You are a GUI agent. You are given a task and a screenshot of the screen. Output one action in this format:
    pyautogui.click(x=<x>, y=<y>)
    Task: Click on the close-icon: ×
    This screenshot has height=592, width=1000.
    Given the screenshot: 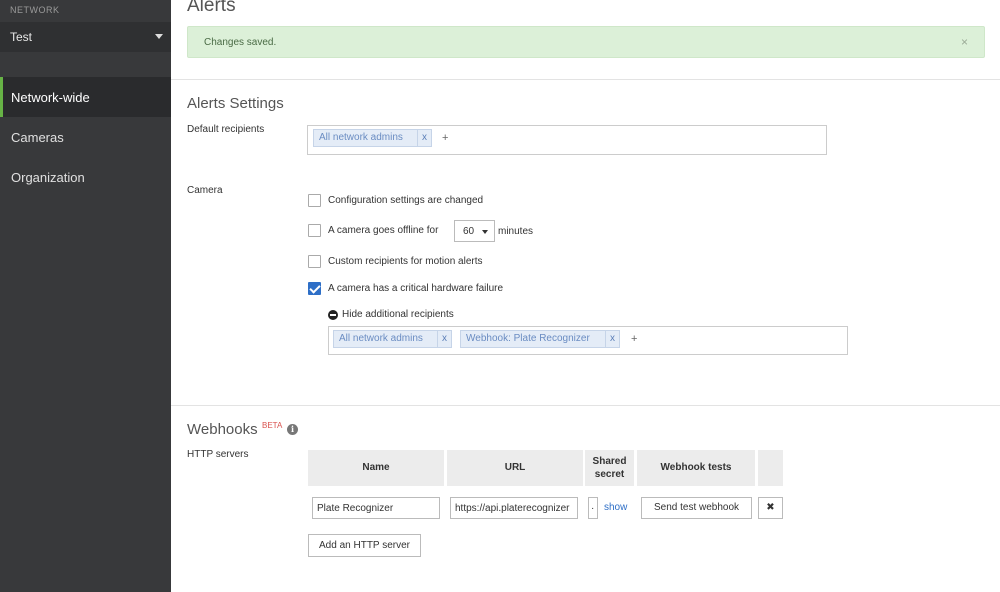 What is the action you would take?
    pyautogui.click(x=964, y=42)
    